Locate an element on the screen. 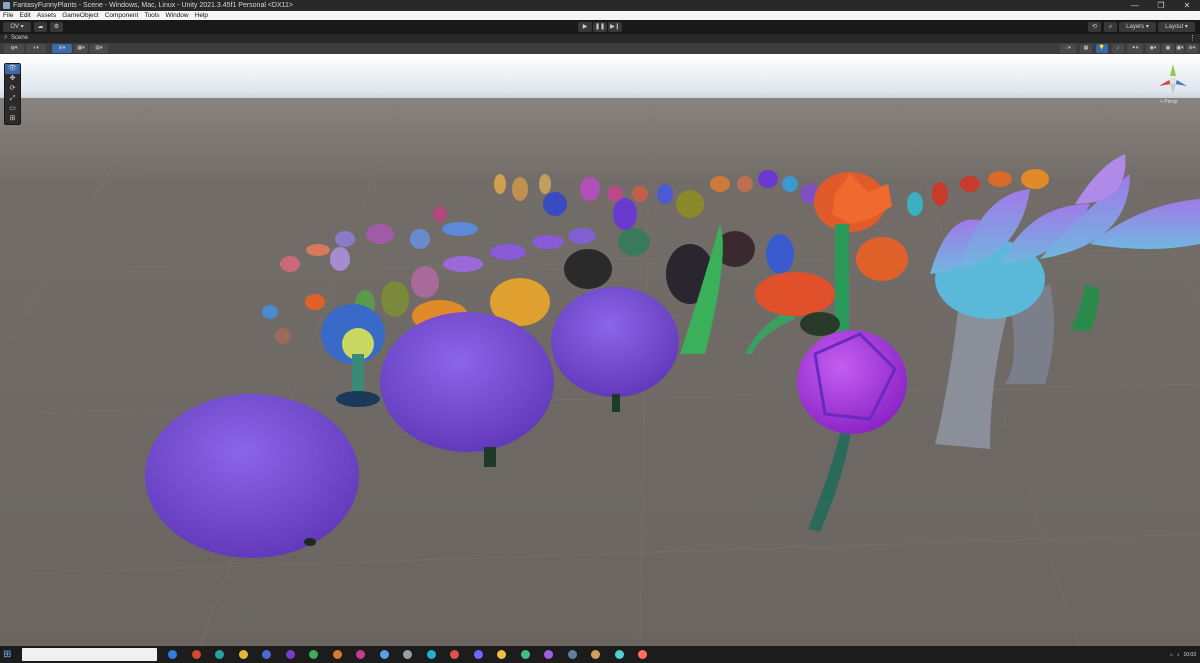  purple-blob-plant-large is located at coordinates (252, 476).